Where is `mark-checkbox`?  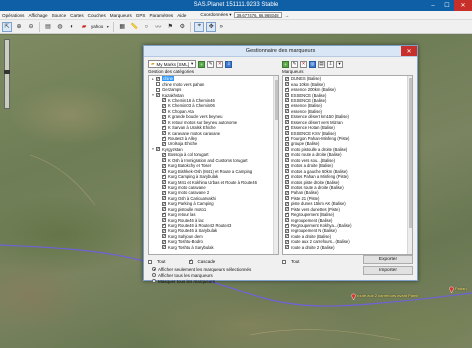
mark-checkbox is located at coordinates (287, 247).